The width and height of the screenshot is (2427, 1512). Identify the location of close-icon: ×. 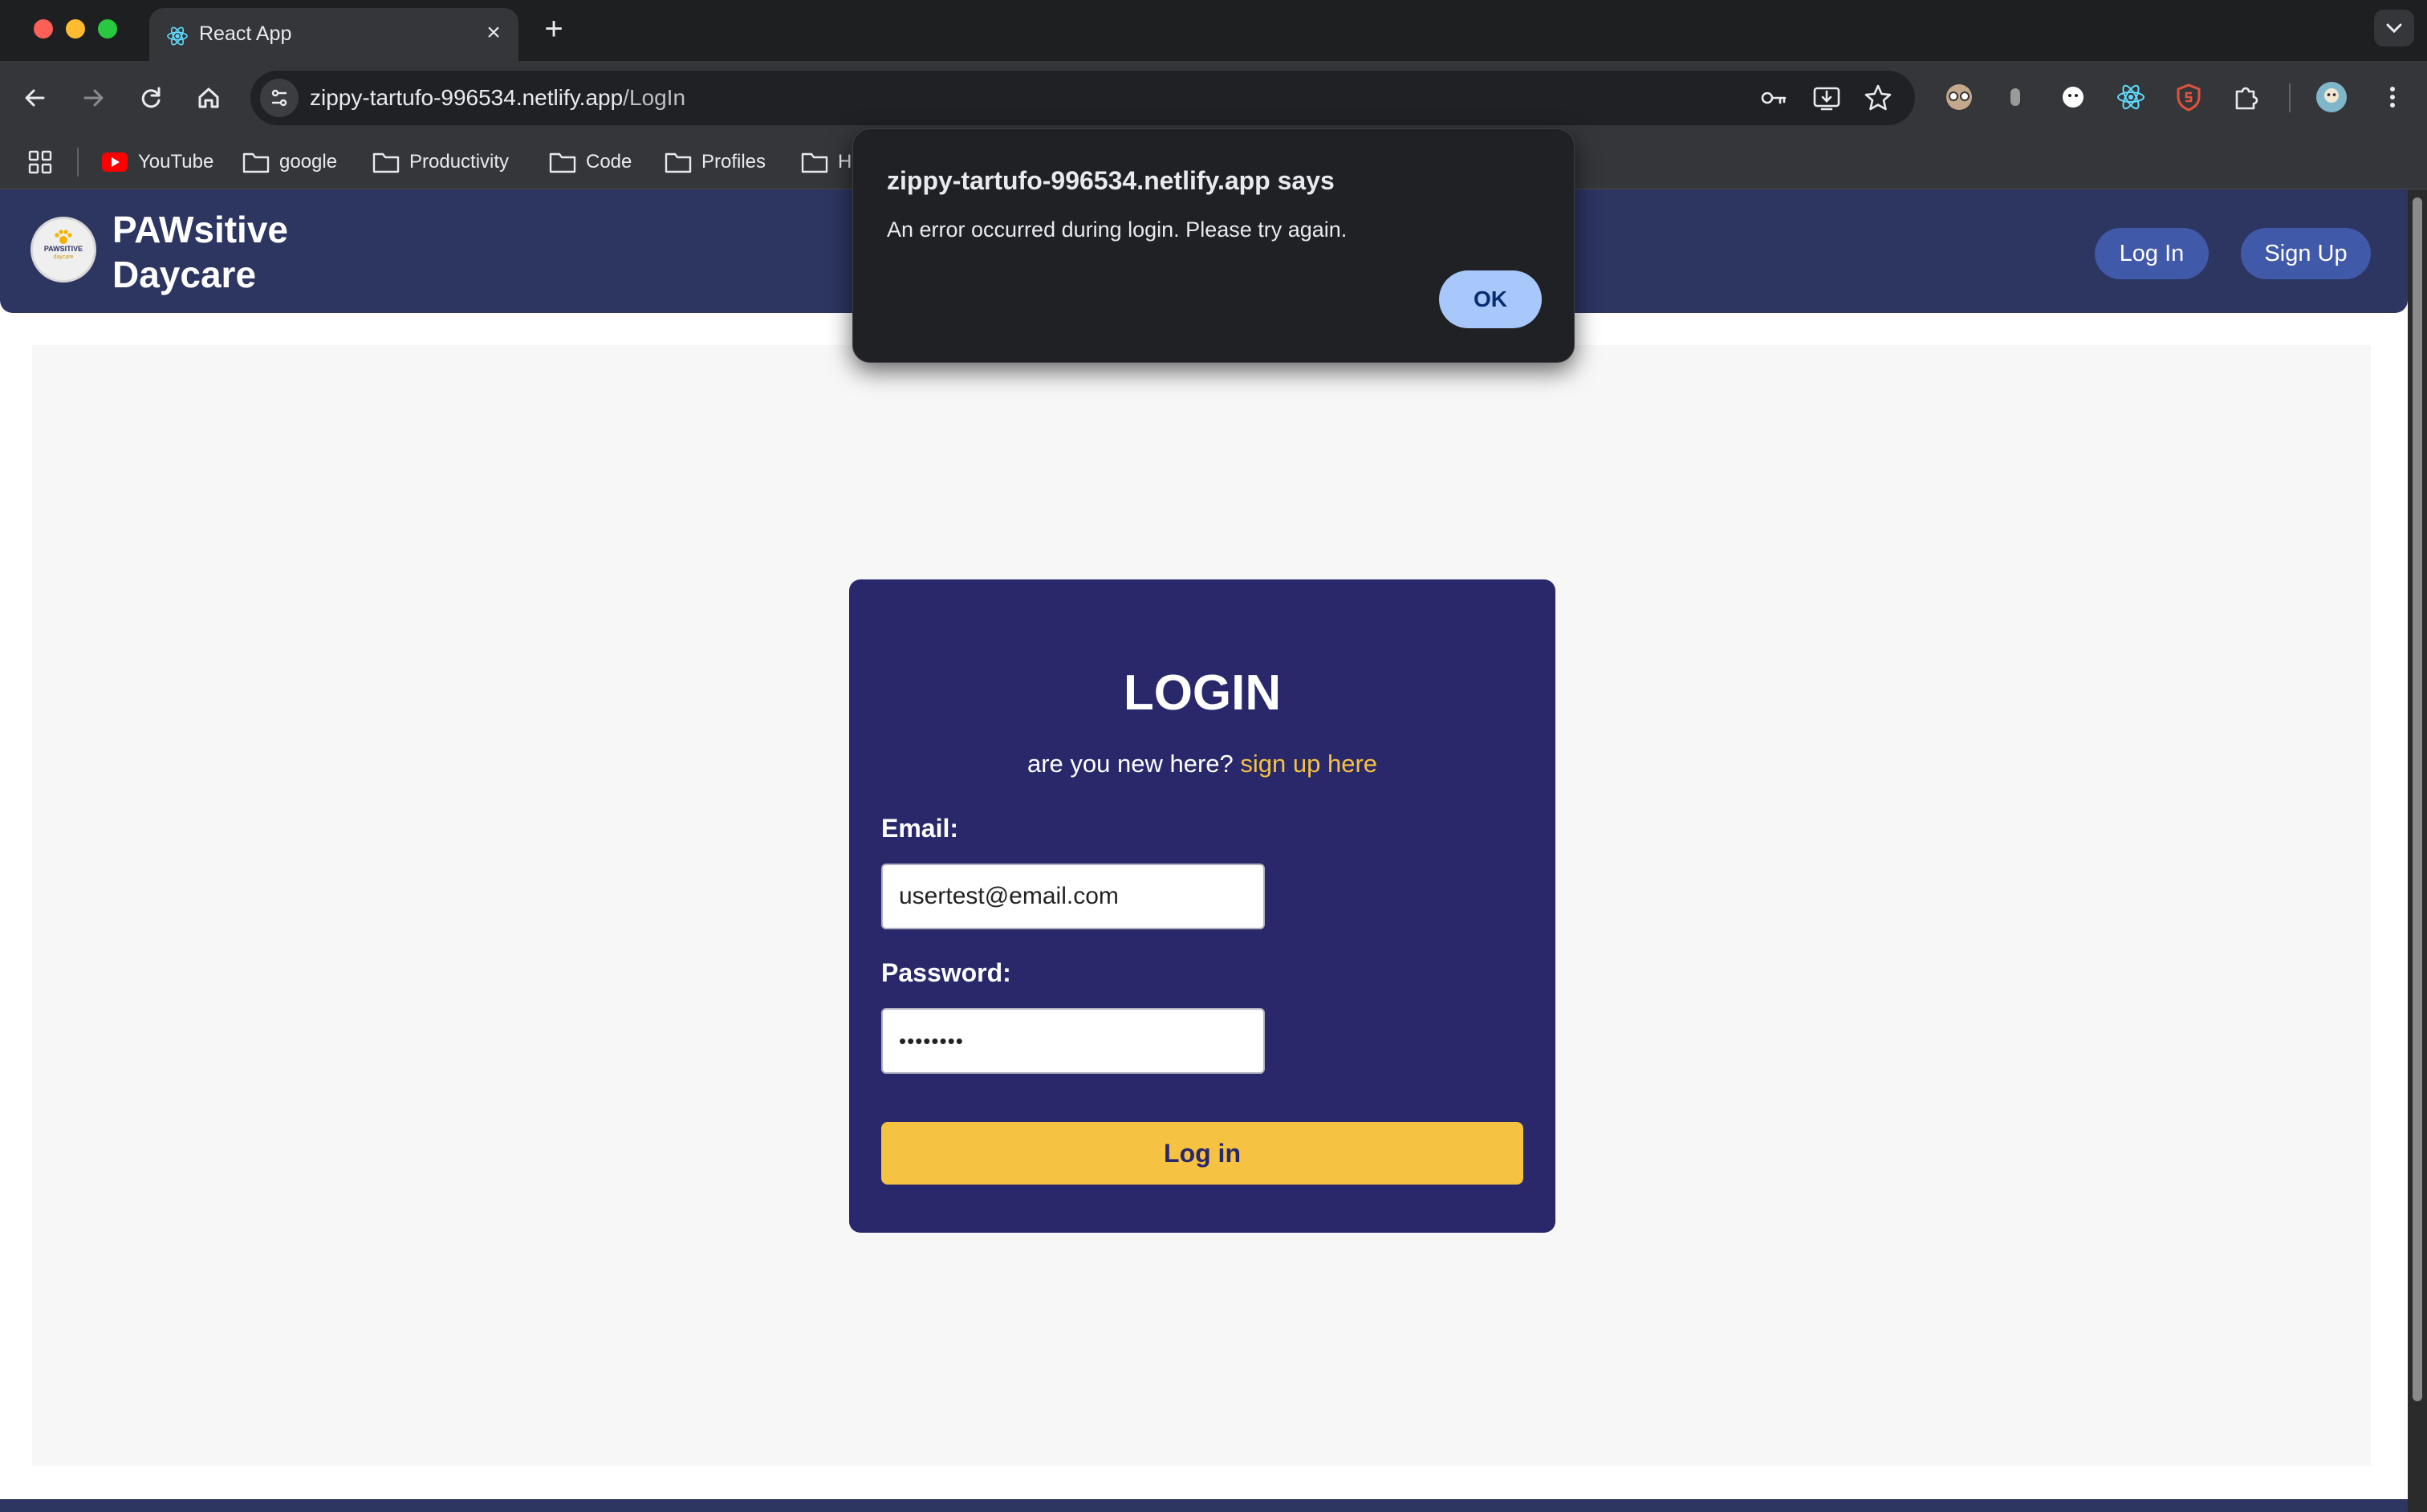
(493, 33).